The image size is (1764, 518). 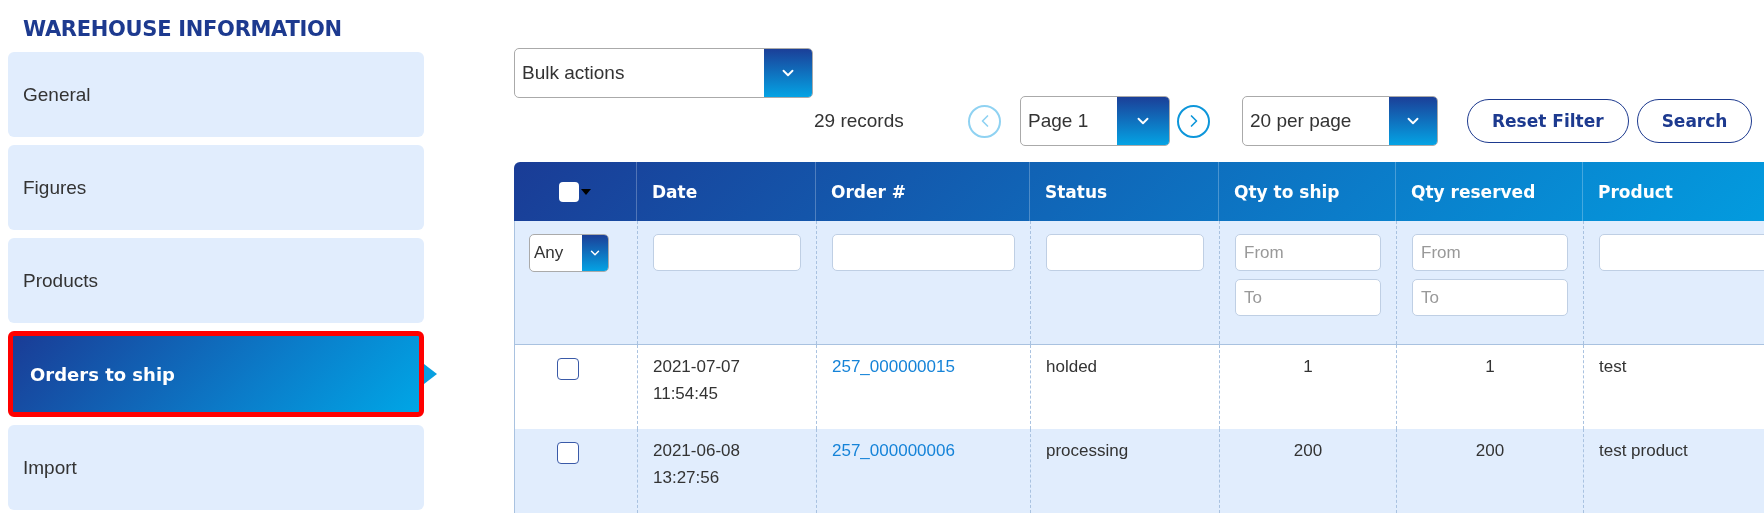 What do you see at coordinates (1095, 121) in the screenshot?
I see `page-dropdown: Page 1` at bounding box center [1095, 121].